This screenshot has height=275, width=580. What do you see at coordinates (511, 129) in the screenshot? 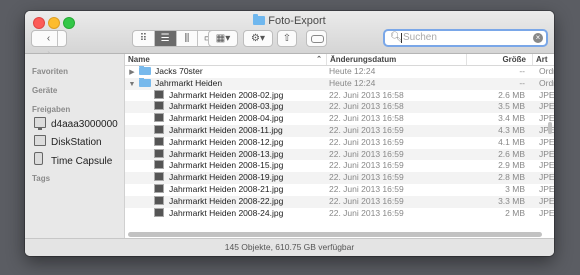
I see `size-cell: 4.3 MB` at bounding box center [511, 129].